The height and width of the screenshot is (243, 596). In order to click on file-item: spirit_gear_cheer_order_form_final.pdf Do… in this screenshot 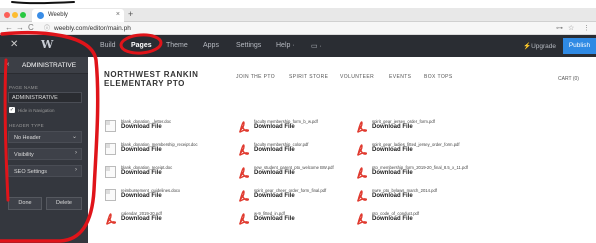, I will do `click(293, 198)`.